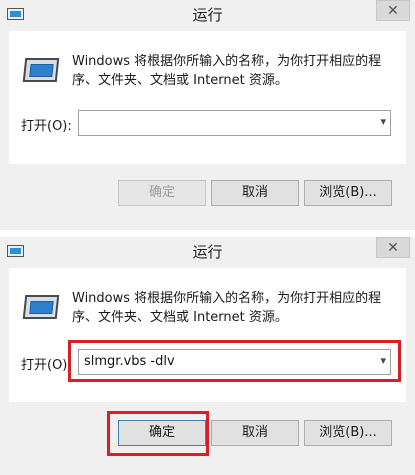 This screenshot has height=475, width=415. What do you see at coordinates (234, 123) in the screenshot?
I see `open-combobox: ▾` at bounding box center [234, 123].